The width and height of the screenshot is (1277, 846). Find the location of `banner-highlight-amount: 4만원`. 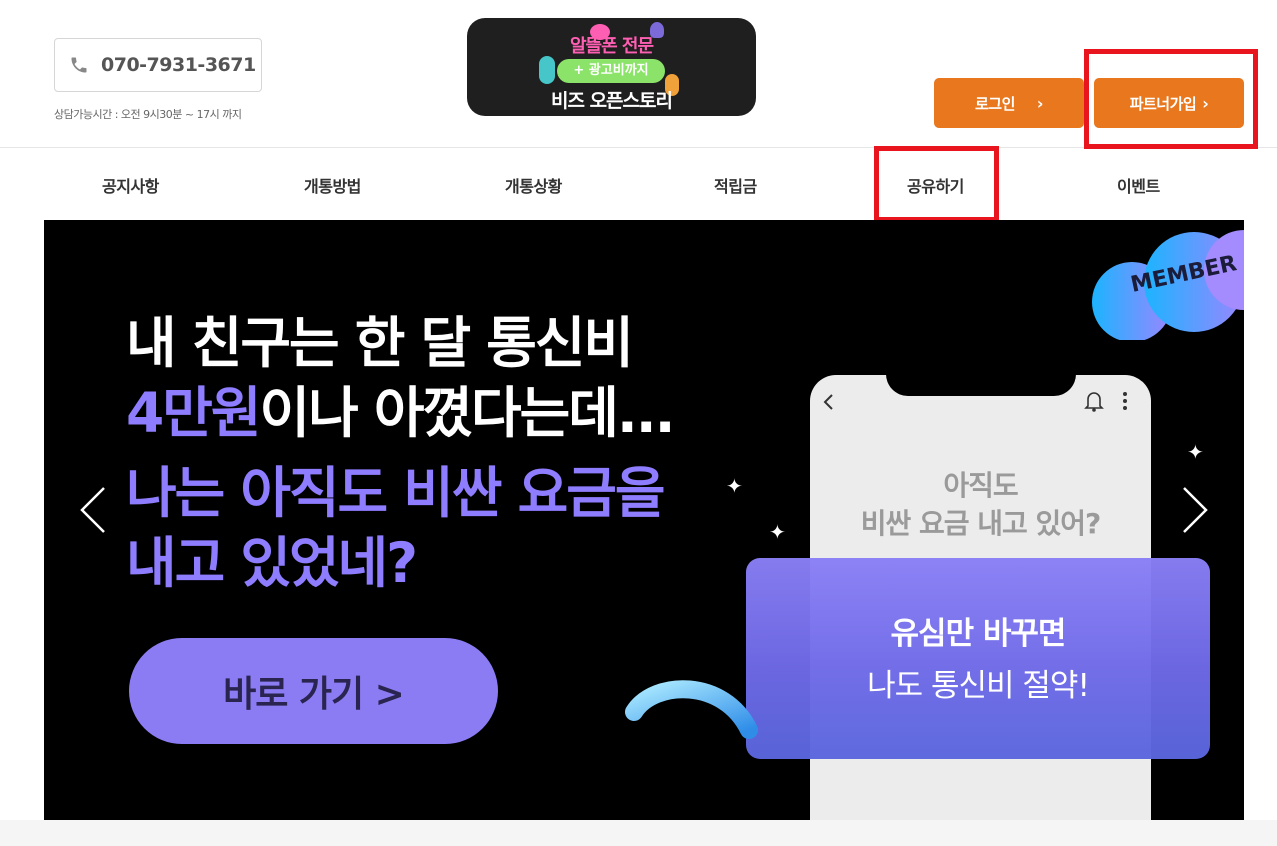

banner-highlight-amount: 4만원 is located at coordinates (193, 413).